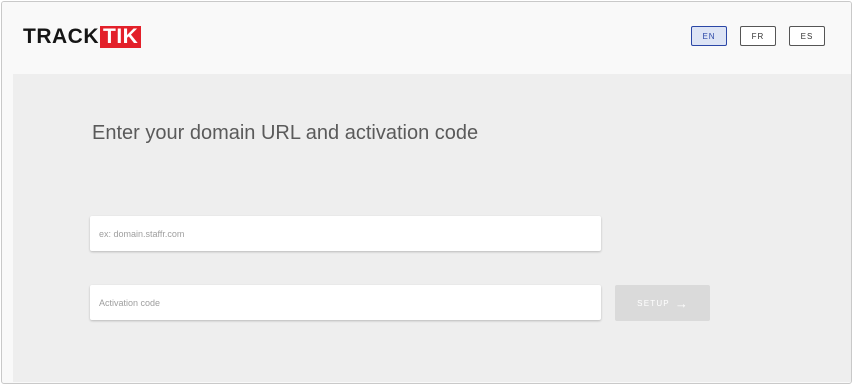 The height and width of the screenshot is (387, 855). I want to click on tracktik-logo: TRACK TIK, so click(82, 36).